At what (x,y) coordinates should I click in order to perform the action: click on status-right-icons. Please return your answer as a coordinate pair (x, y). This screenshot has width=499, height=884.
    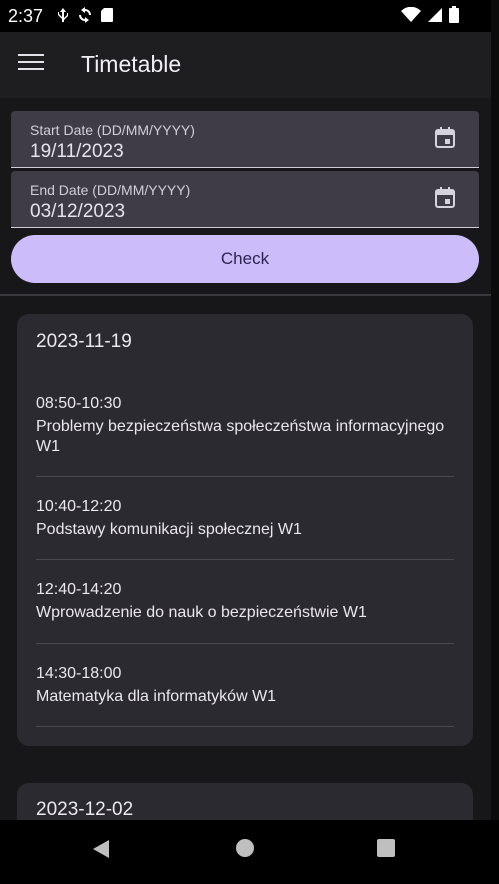
    Looking at the image, I should click on (430, 14).